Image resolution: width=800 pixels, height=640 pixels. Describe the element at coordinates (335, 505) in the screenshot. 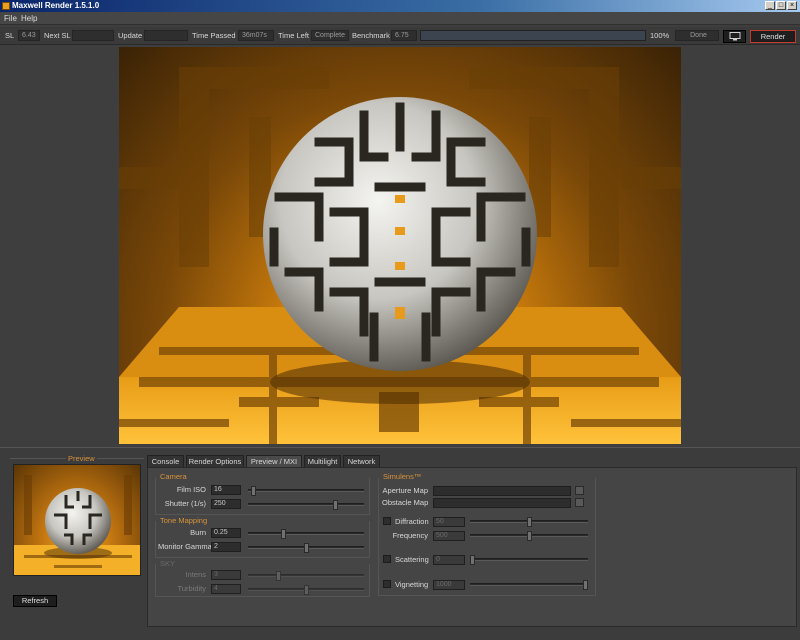

I see `shutter-slider-thumb` at that location.